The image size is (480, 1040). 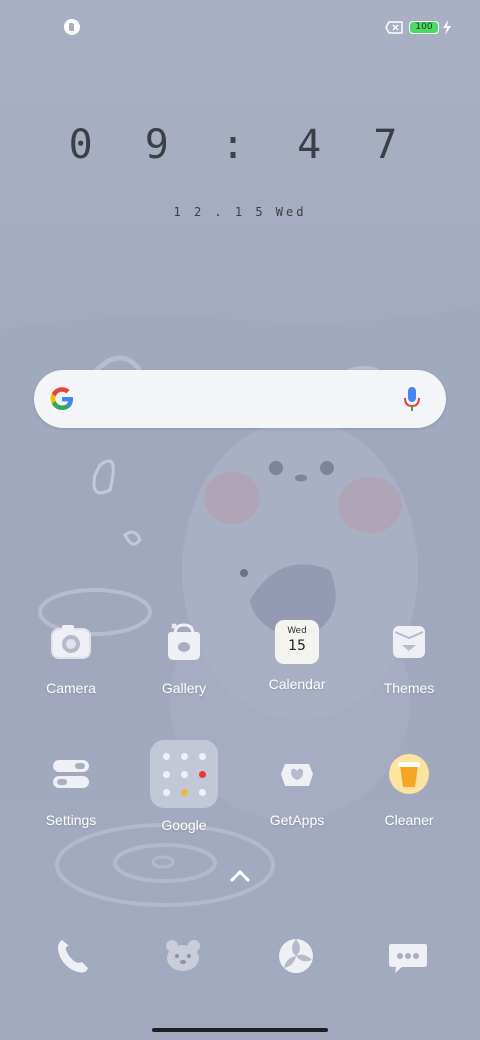 I want to click on google-g-icon, so click(x=61, y=398).